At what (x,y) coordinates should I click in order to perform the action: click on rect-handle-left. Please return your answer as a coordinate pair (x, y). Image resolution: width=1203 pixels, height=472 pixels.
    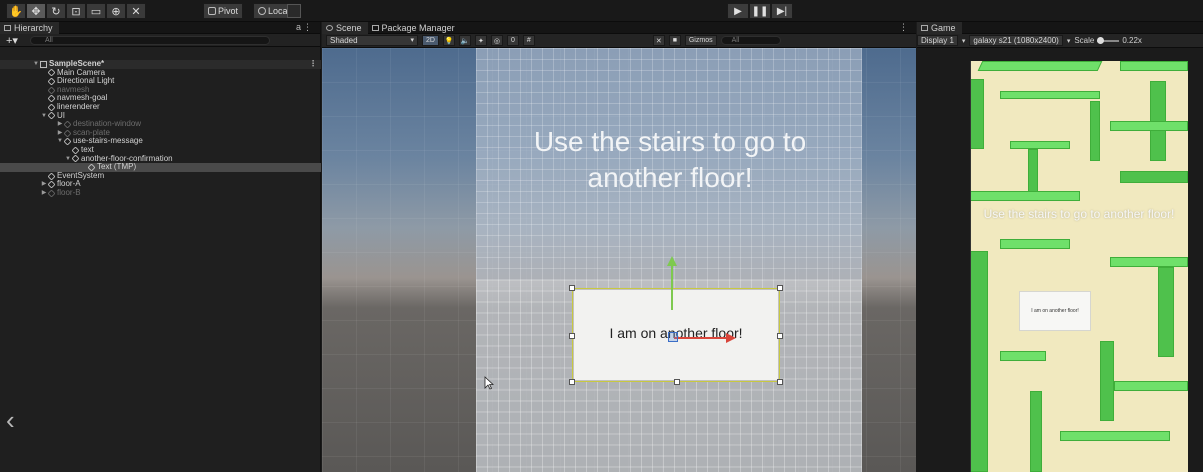
    Looking at the image, I should click on (572, 336).